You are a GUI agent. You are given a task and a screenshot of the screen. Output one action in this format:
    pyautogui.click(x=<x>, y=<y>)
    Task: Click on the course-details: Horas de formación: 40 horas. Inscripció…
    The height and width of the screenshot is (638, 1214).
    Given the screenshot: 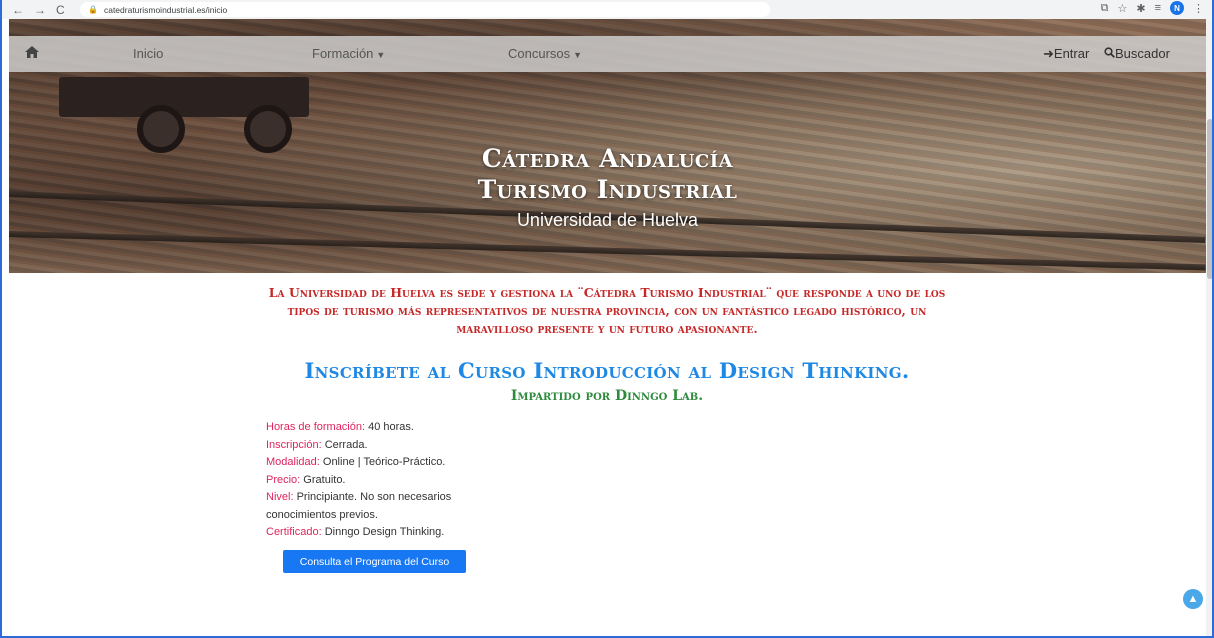 What is the action you would take?
    pyautogui.click(x=381, y=480)
    